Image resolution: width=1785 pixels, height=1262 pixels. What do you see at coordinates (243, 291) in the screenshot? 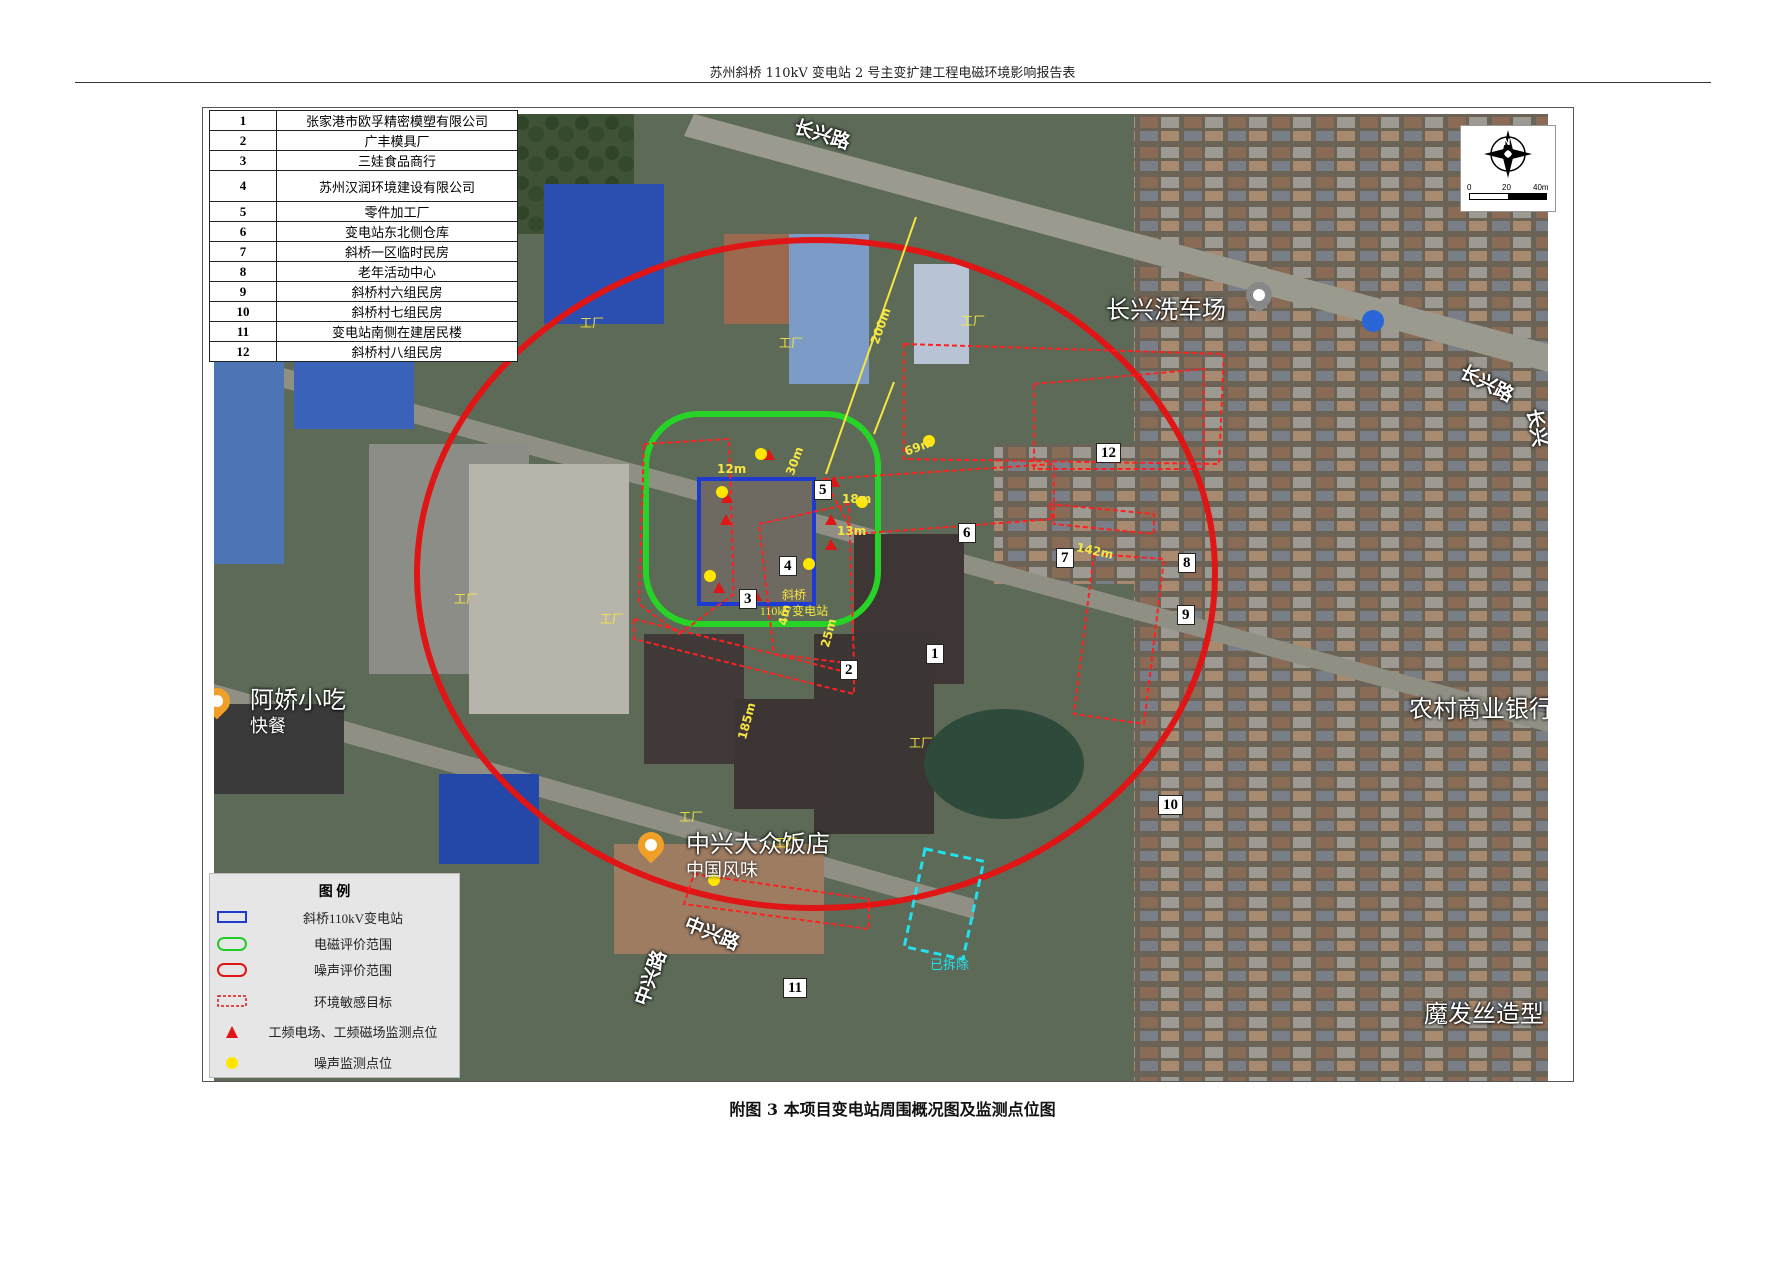
I see `target-no: 9` at bounding box center [243, 291].